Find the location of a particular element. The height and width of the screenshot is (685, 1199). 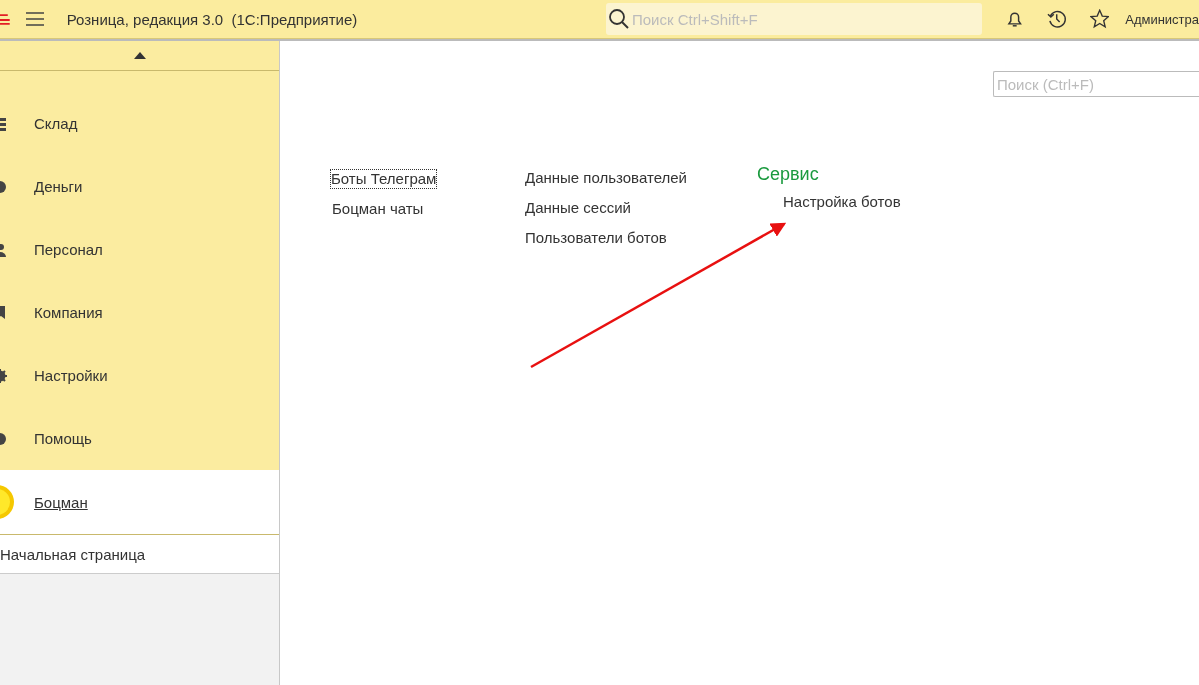

search-field: Поиск (Ctrl+F) is located at coordinates (1096, 84).